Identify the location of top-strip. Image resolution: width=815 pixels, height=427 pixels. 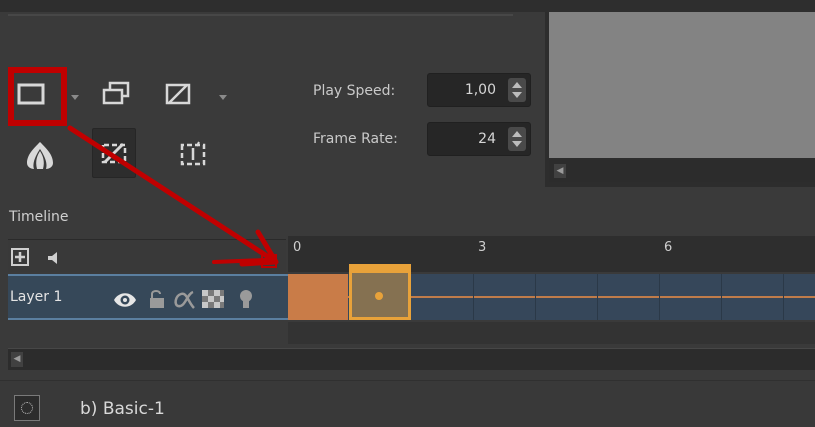
(407, 6).